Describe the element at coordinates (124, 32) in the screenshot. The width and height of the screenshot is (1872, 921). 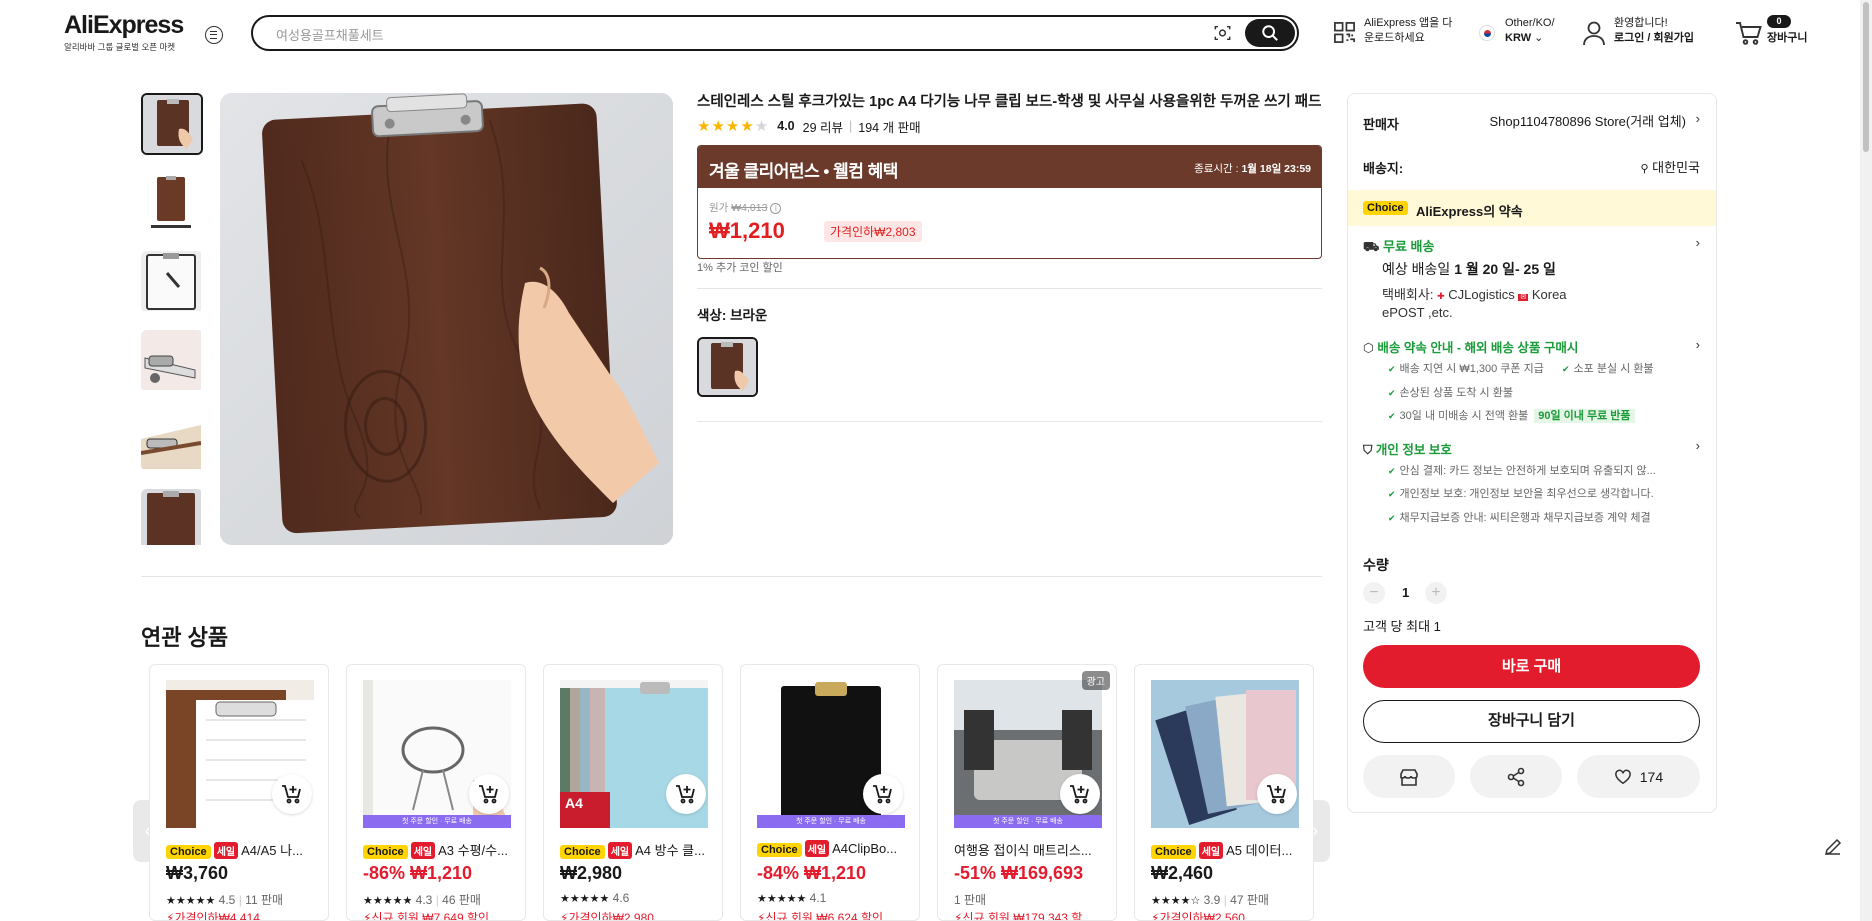
I see `aliexpress-logo: AliExpress 알리바바 그룹 글로벌 오픈 마켓` at that location.